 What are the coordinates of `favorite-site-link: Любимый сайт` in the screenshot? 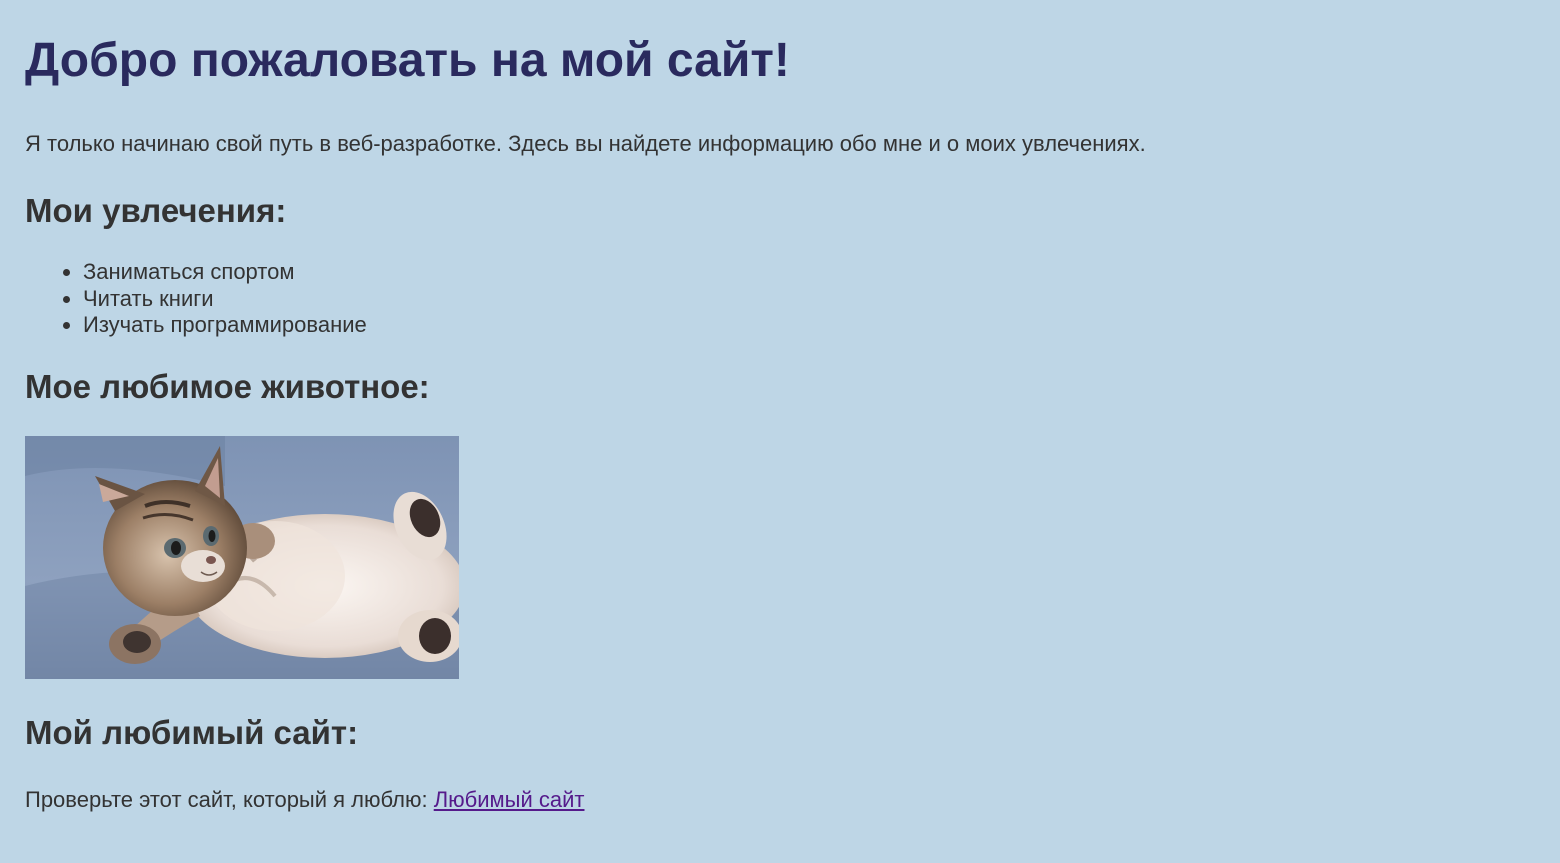 It's located at (509, 799).